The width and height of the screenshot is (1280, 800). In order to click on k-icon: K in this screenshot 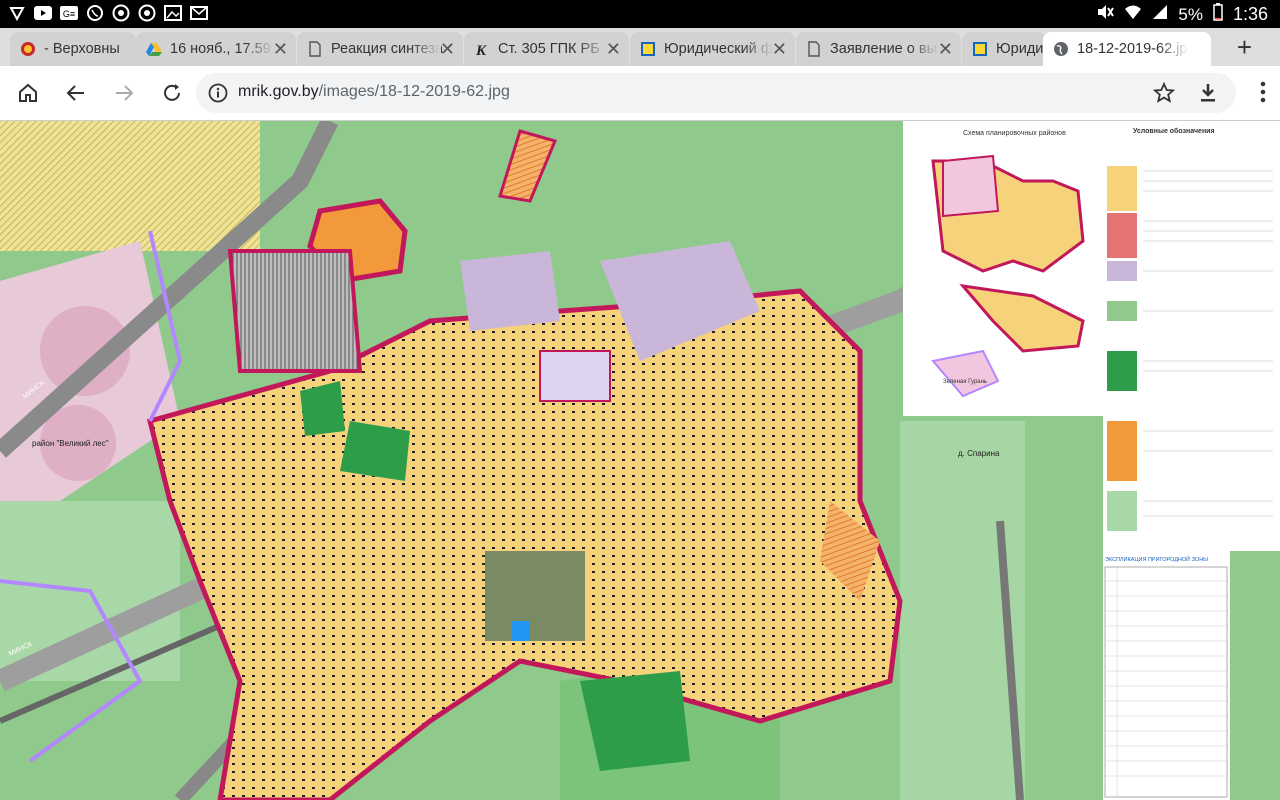, I will do `click(481, 50)`.